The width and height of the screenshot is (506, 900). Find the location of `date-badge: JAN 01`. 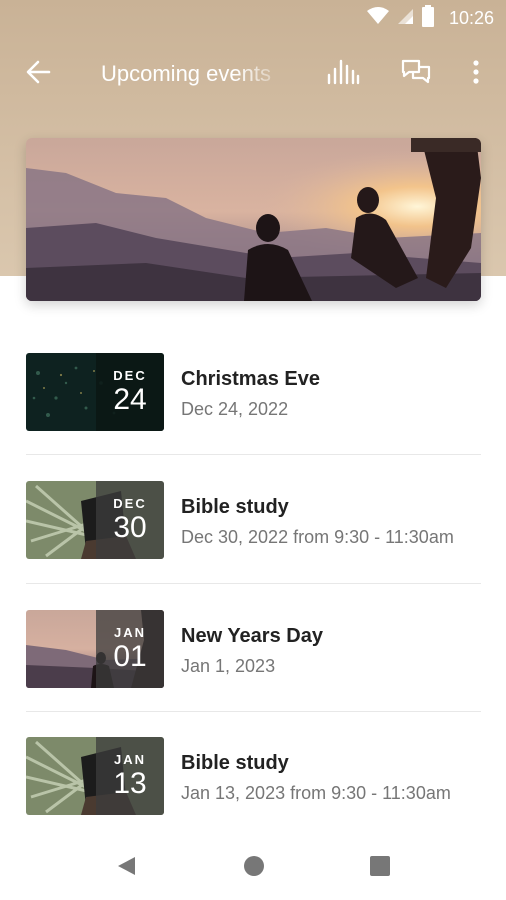

date-badge: JAN 01 is located at coordinates (130, 649).